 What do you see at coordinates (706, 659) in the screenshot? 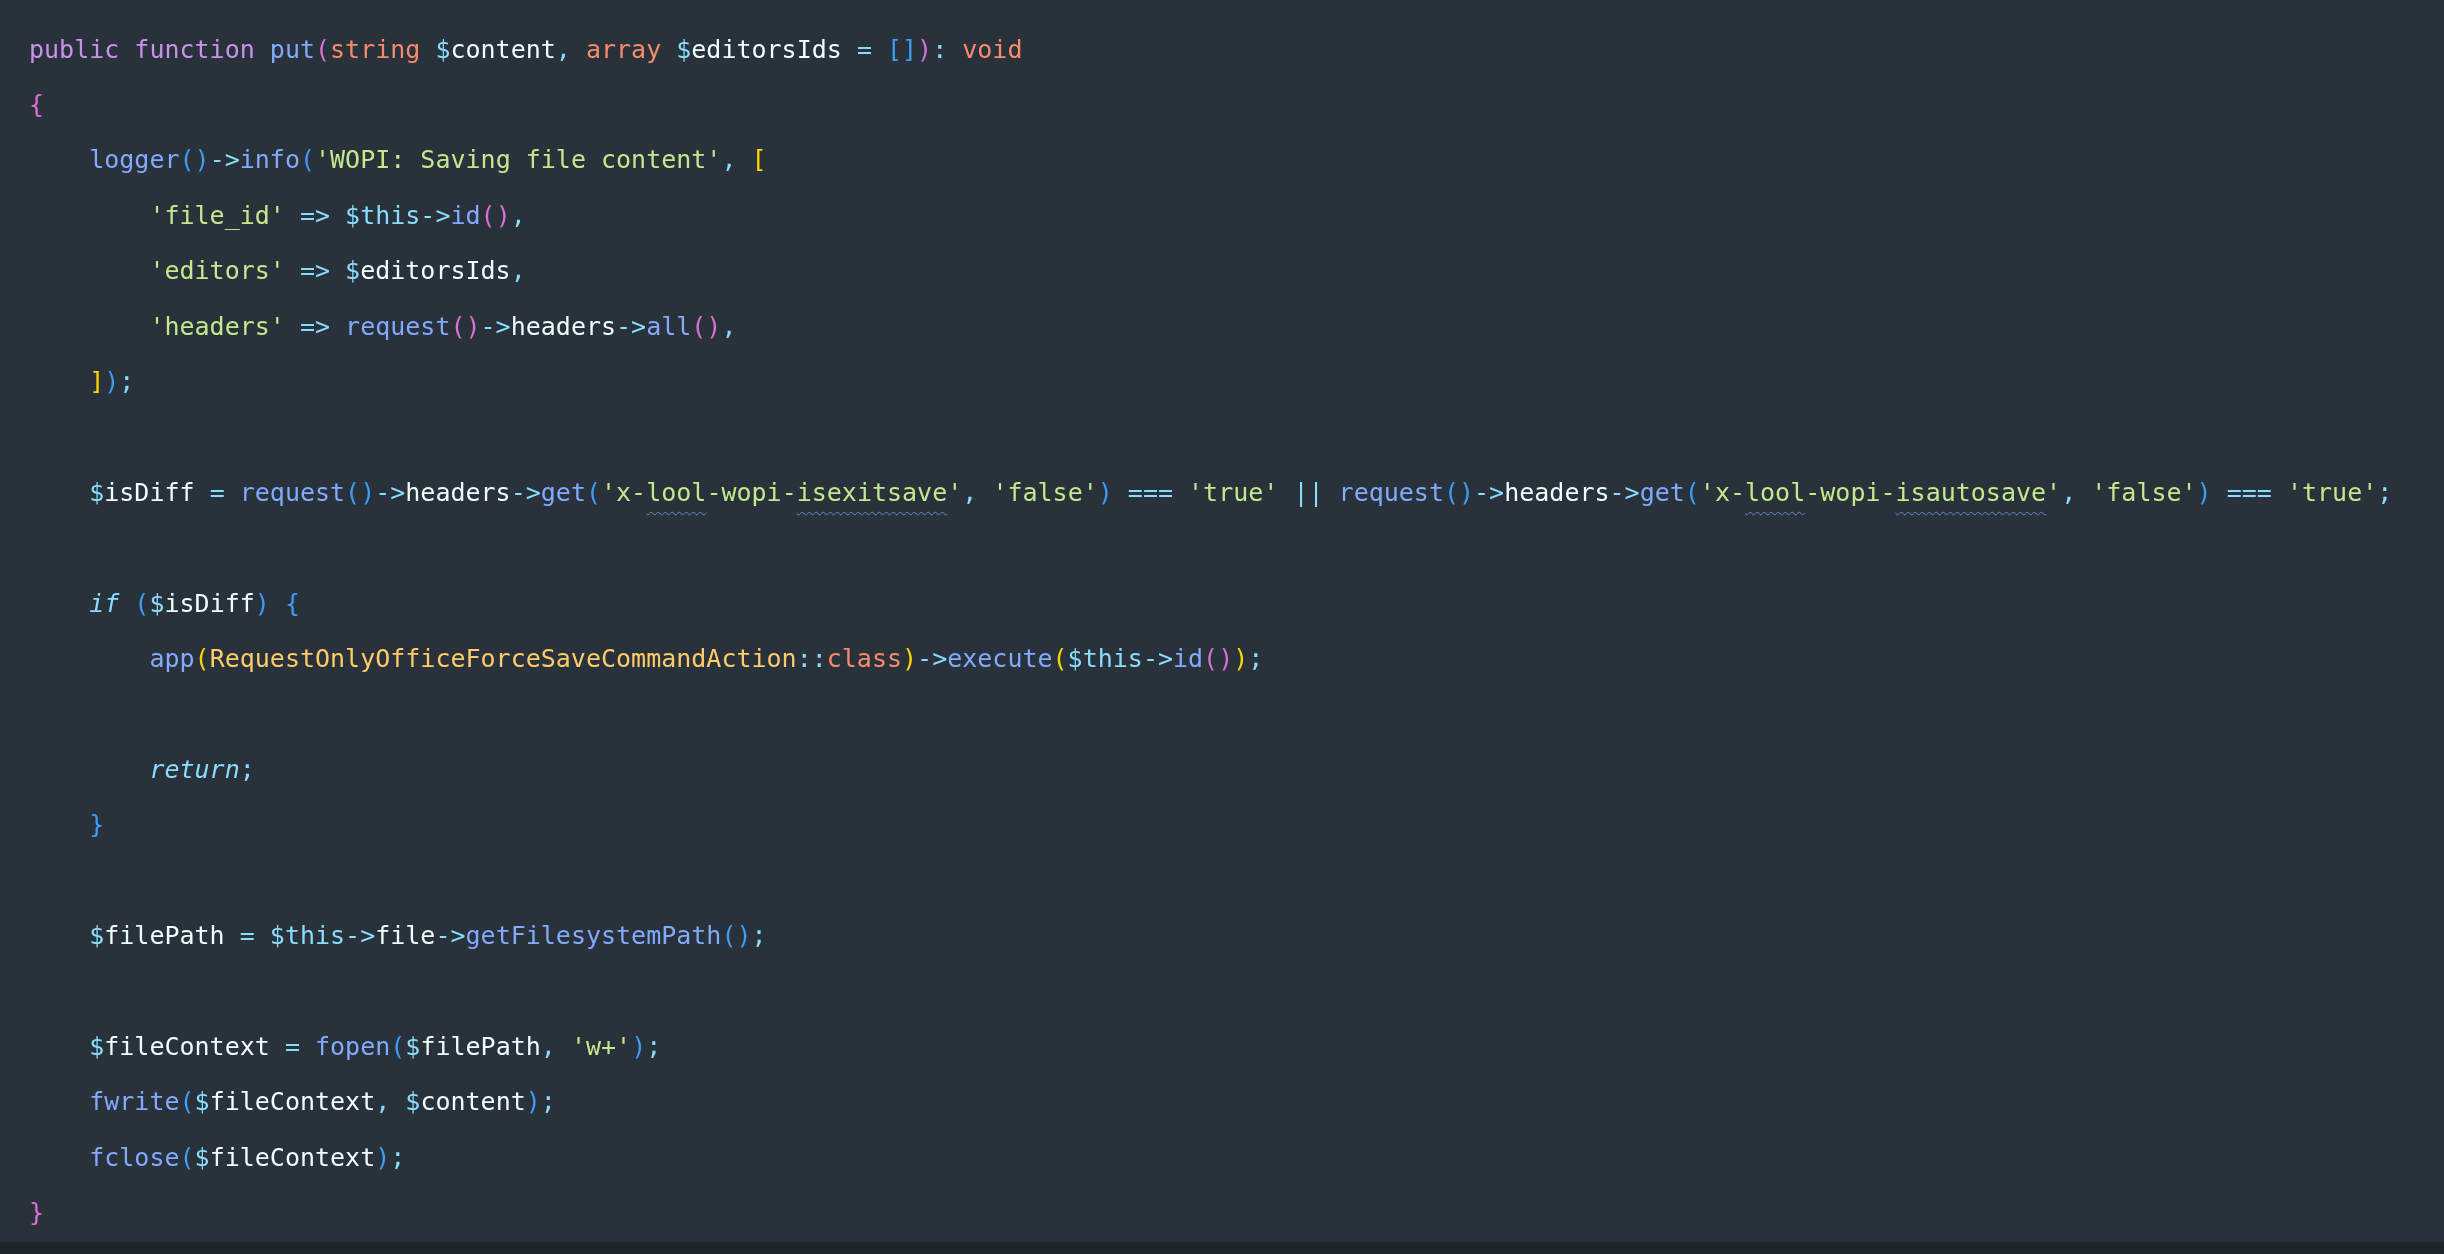
I see `code-line: app(RequestOnlyOfficeForceSaveCommandAction::class)->execute($this->id());` at bounding box center [706, 659].